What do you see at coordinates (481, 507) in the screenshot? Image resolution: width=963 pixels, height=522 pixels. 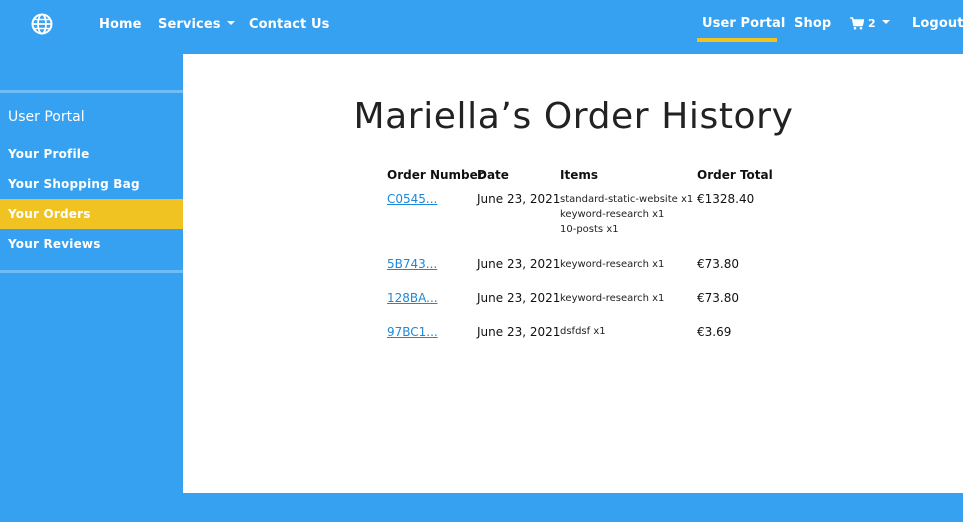 I see `footer` at bounding box center [481, 507].